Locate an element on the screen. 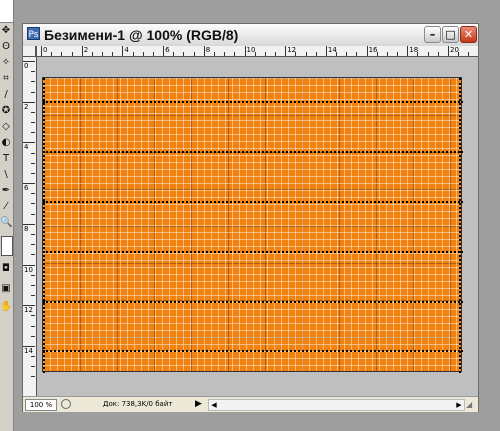  photoshop-doc-icon: Ps is located at coordinates (33, 33).